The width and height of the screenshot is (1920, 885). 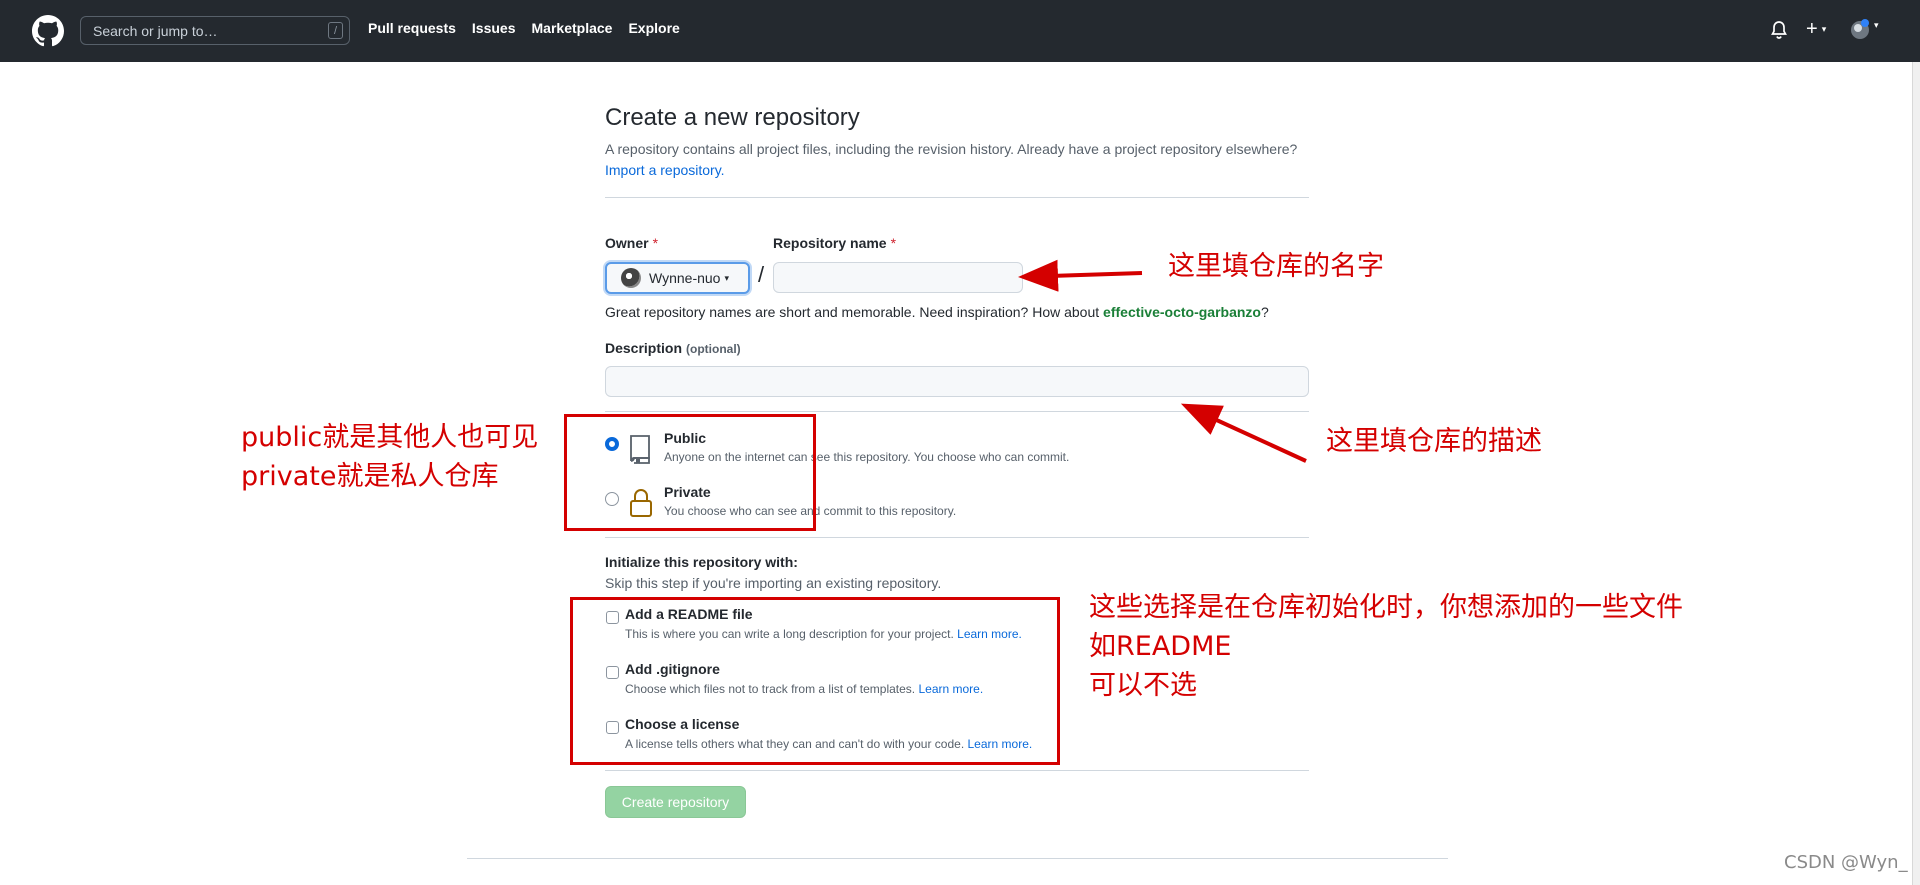 I want to click on search-box: /, so click(x=215, y=30).